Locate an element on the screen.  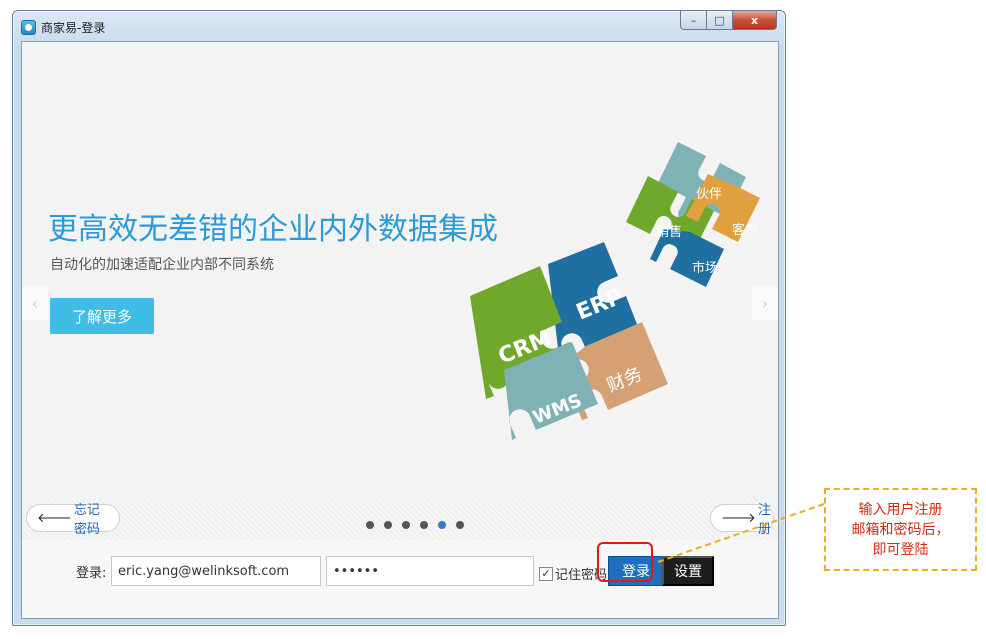
annotation-line-2: 邮箱和密码后， is located at coordinates (900, 529).